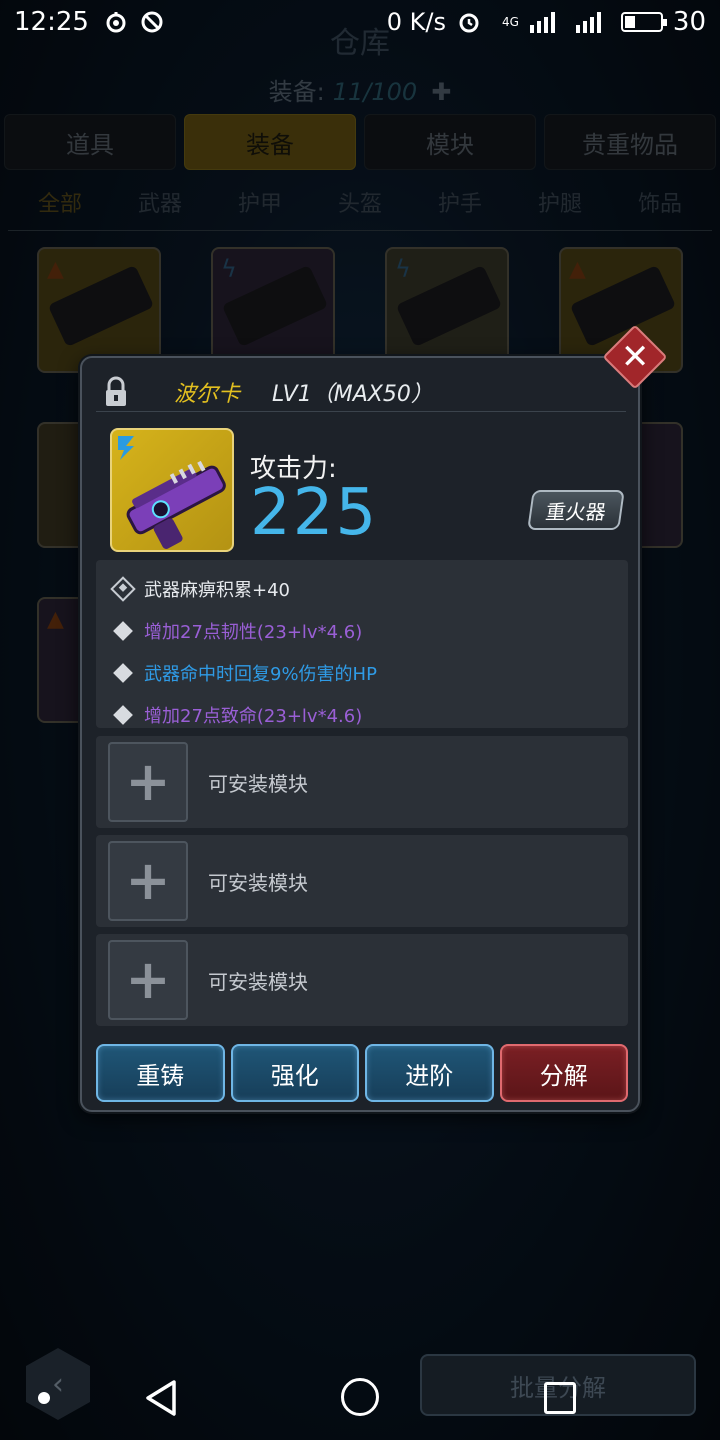 The width and height of the screenshot is (720, 1440). I want to click on attribute-row: 武器麻痹积累+40, so click(369, 589).